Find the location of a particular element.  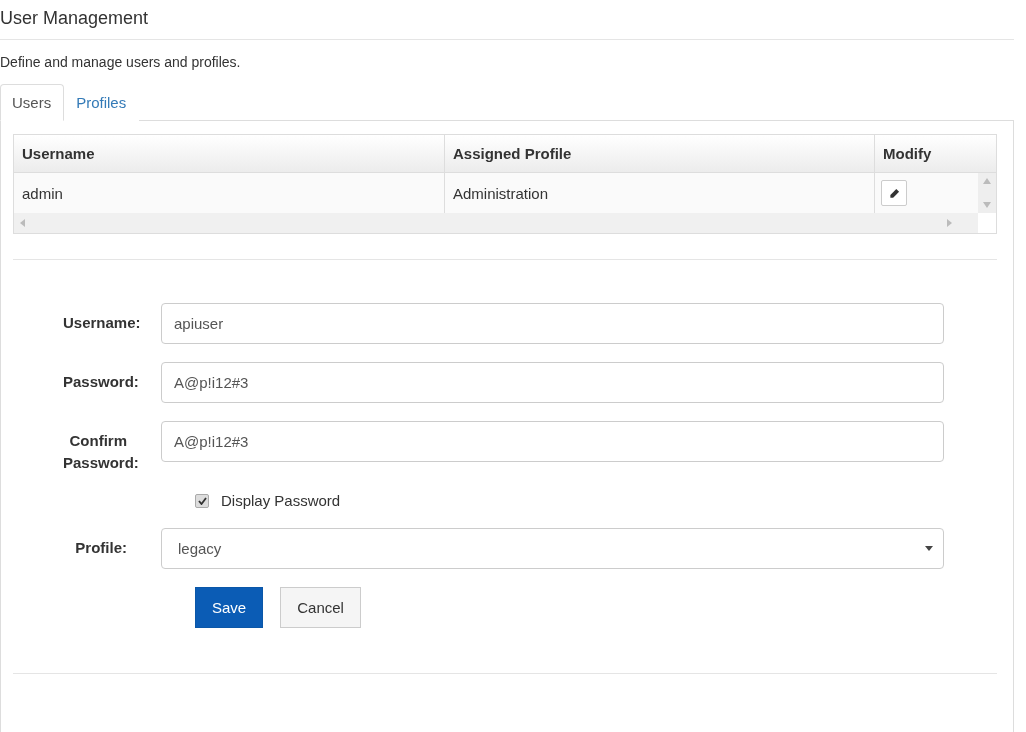

field-label: Confirm Password: is located at coordinates (101, 452).